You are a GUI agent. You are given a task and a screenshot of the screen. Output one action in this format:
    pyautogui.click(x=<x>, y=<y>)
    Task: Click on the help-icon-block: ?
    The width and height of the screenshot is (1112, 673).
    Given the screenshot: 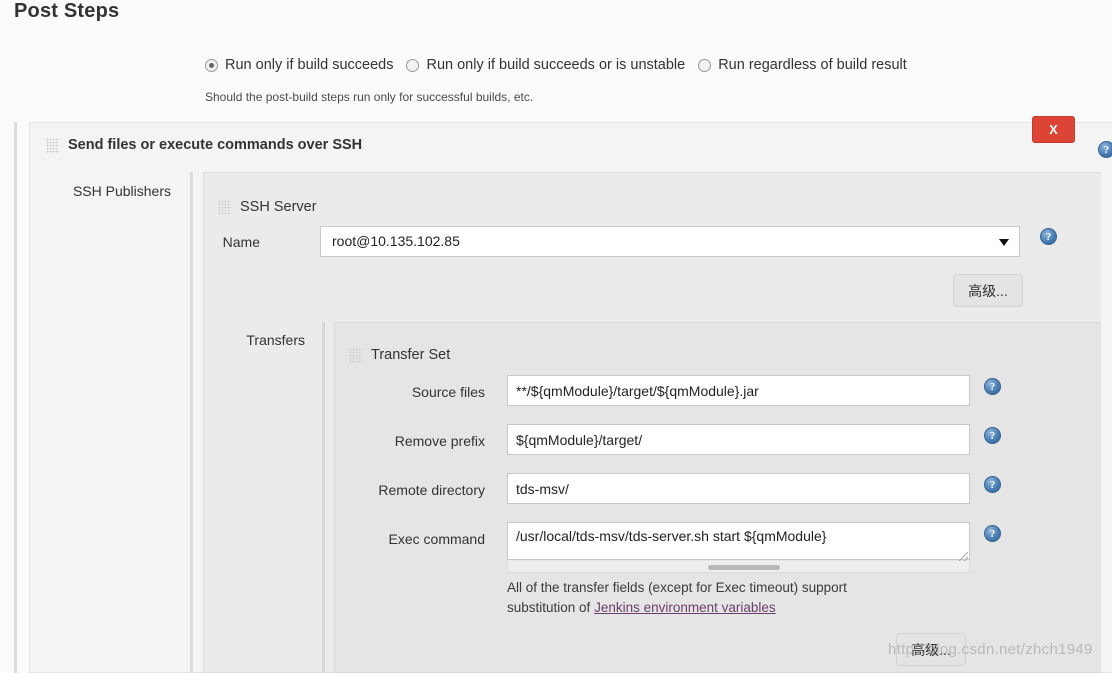 What is the action you would take?
    pyautogui.click(x=1105, y=149)
    